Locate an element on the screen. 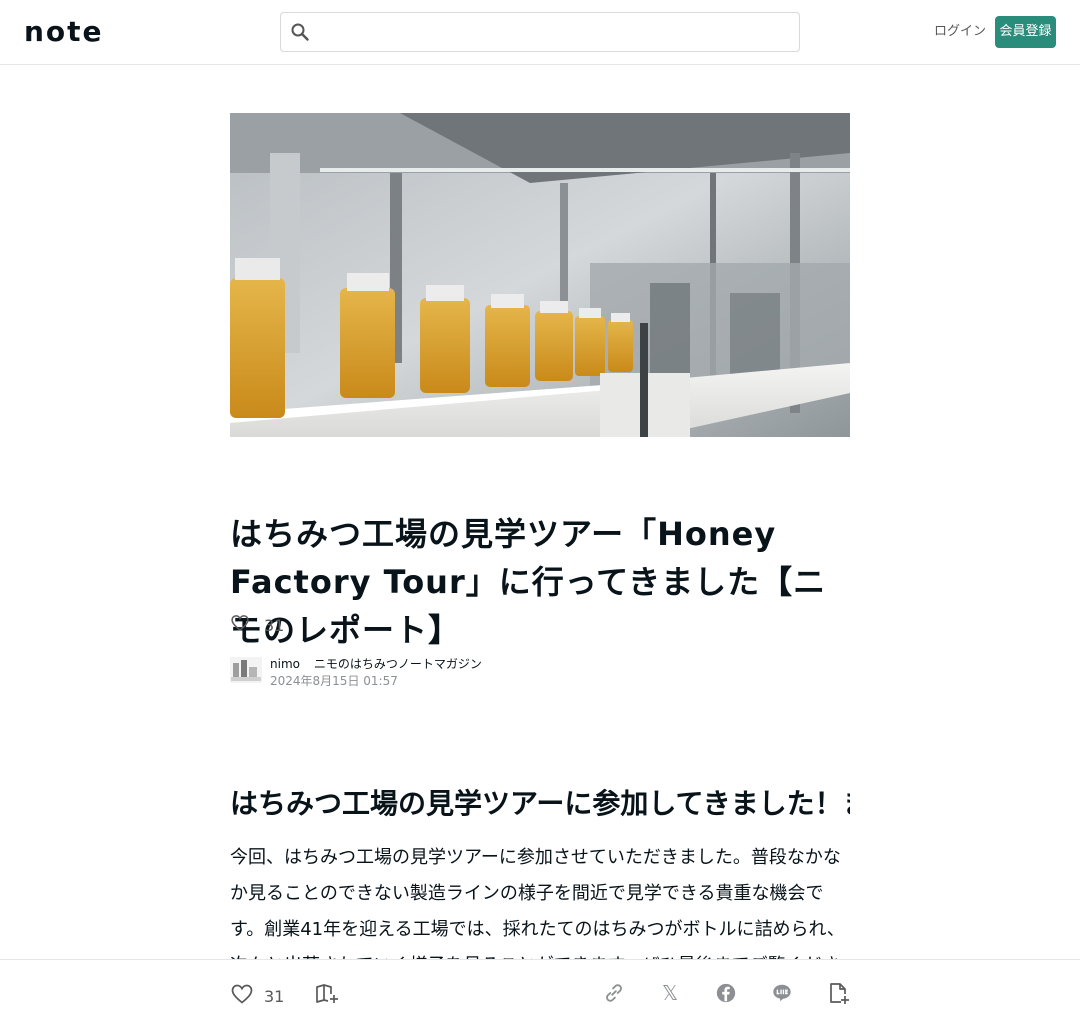 This screenshot has height=1024, width=1080. search-input is located at coordinates (542, 32).